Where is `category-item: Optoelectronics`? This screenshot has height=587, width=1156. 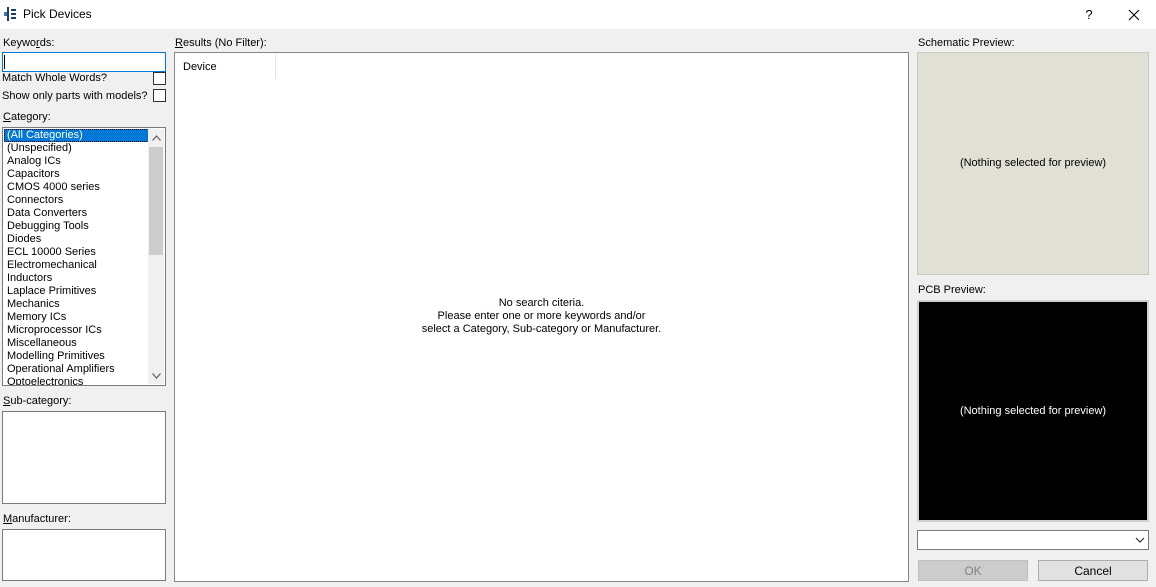
category-item: Optoelectronics is located at coordinates (76, 380).